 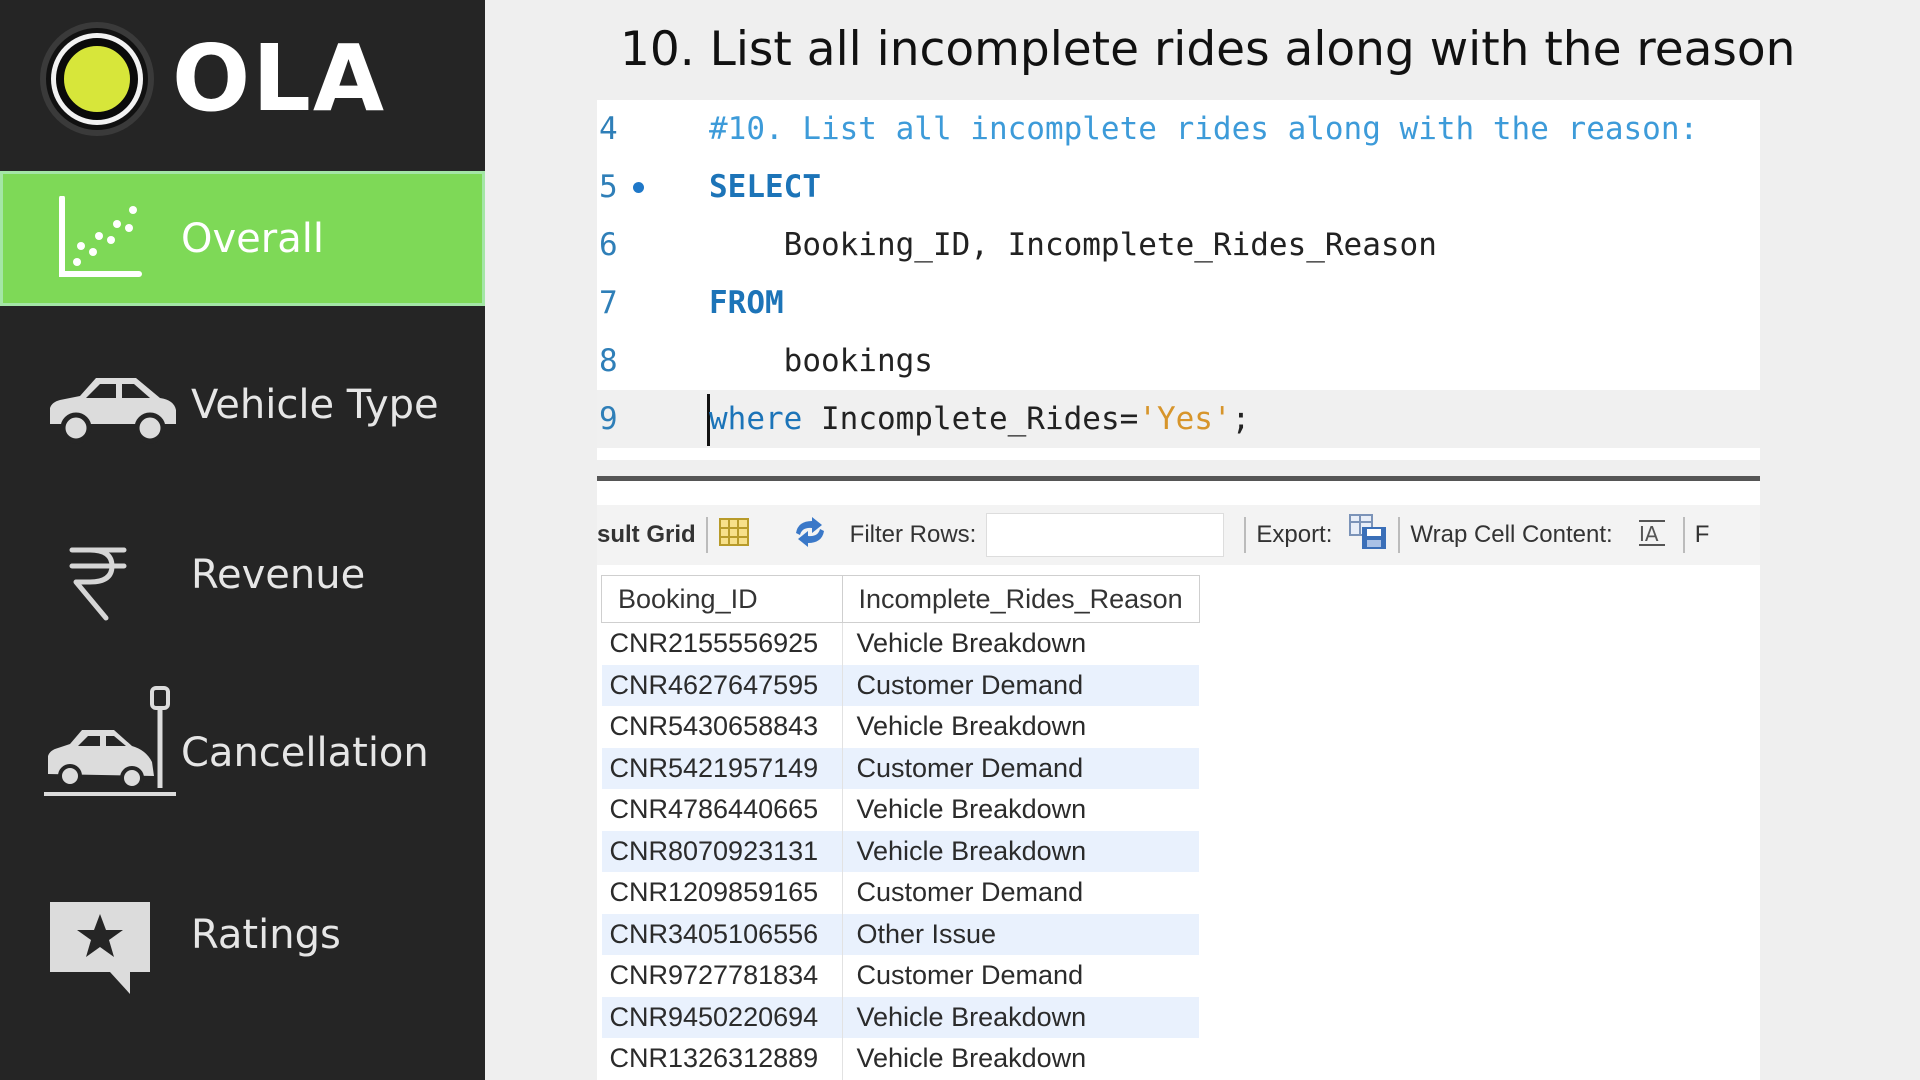 I want to click on column-header-reason: Incomplete_Rides_Reason, so click(x=1020, y=599).